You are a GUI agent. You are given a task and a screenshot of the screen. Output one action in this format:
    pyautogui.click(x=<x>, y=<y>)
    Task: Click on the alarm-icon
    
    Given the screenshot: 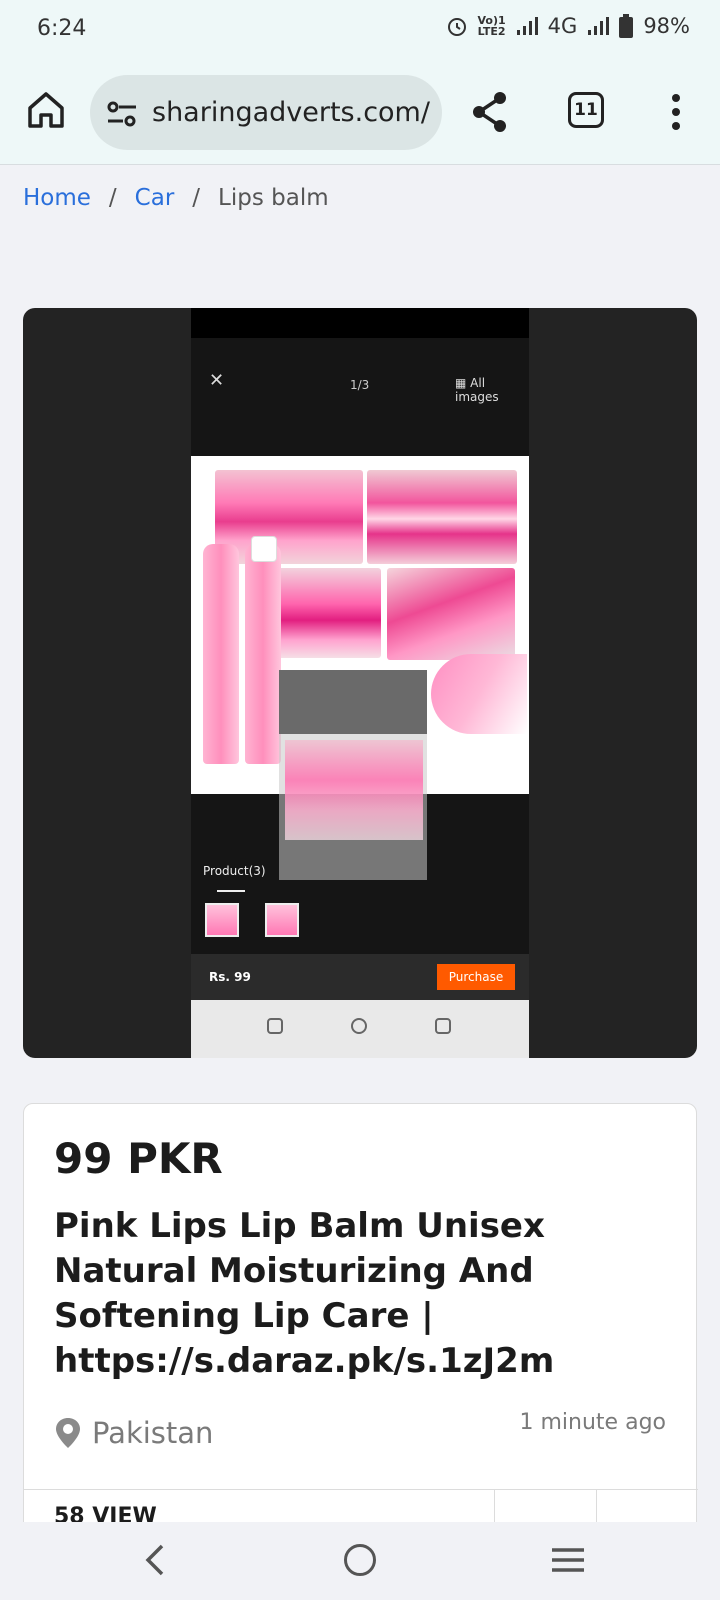 What is the action you would take?
    pyautogui.click(x=456, y=27)
    